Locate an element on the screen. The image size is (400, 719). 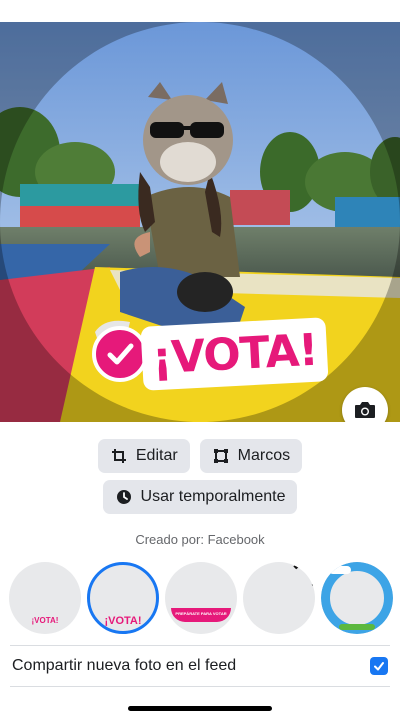
frame-option-5-grass is located at coordinates (357, 627).